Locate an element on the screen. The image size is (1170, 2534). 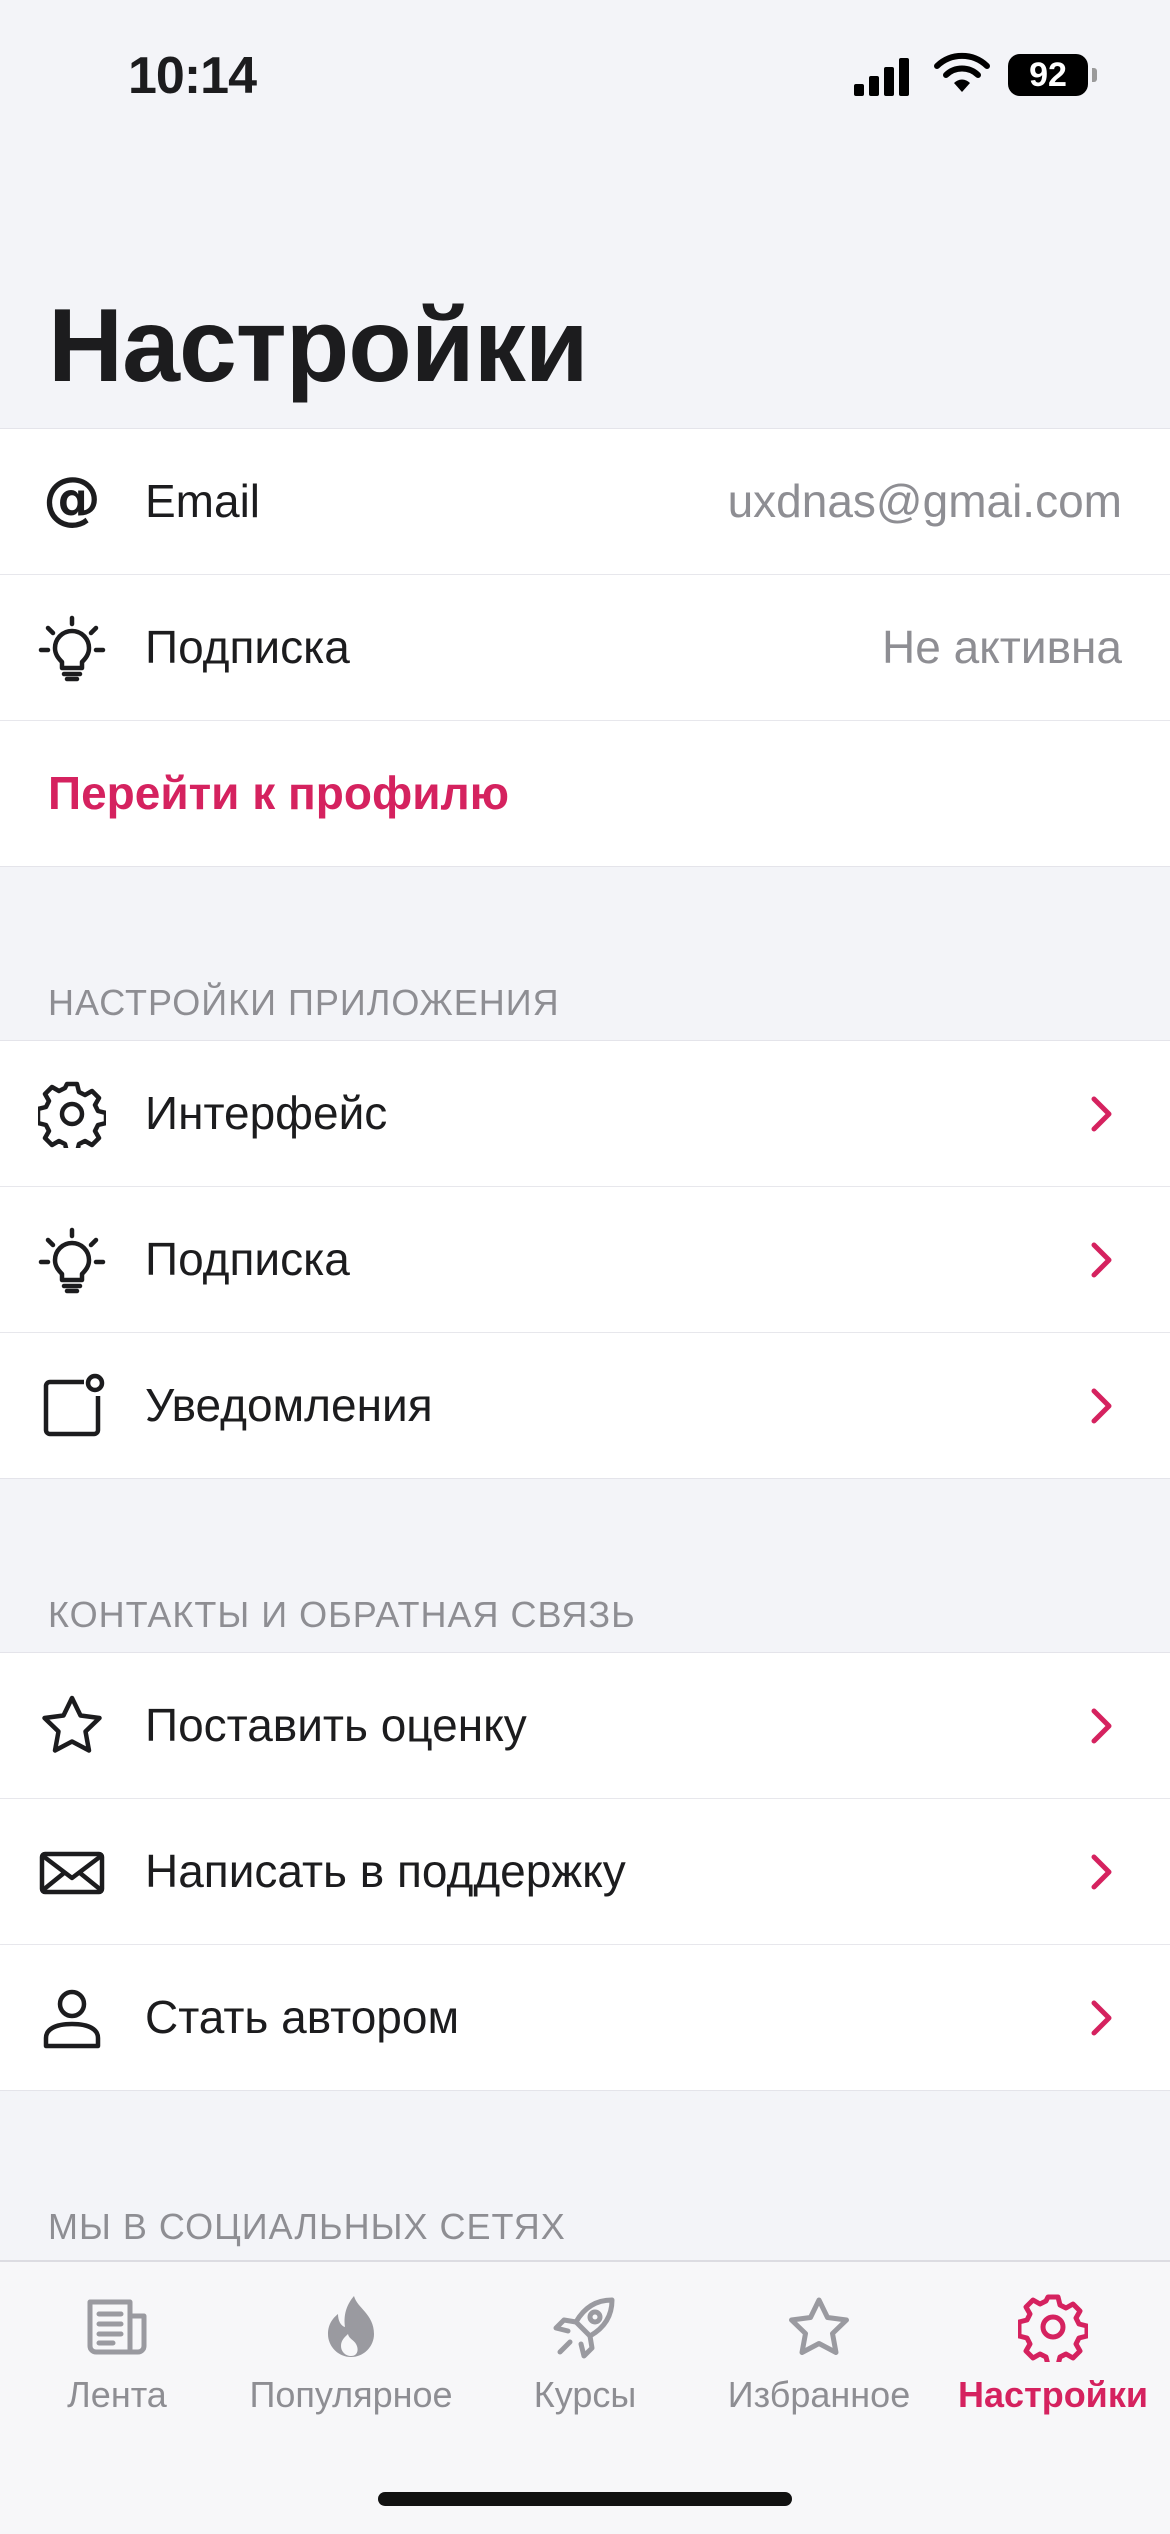
notifications-label: Уведомления is located at coordinates (289, 1405).